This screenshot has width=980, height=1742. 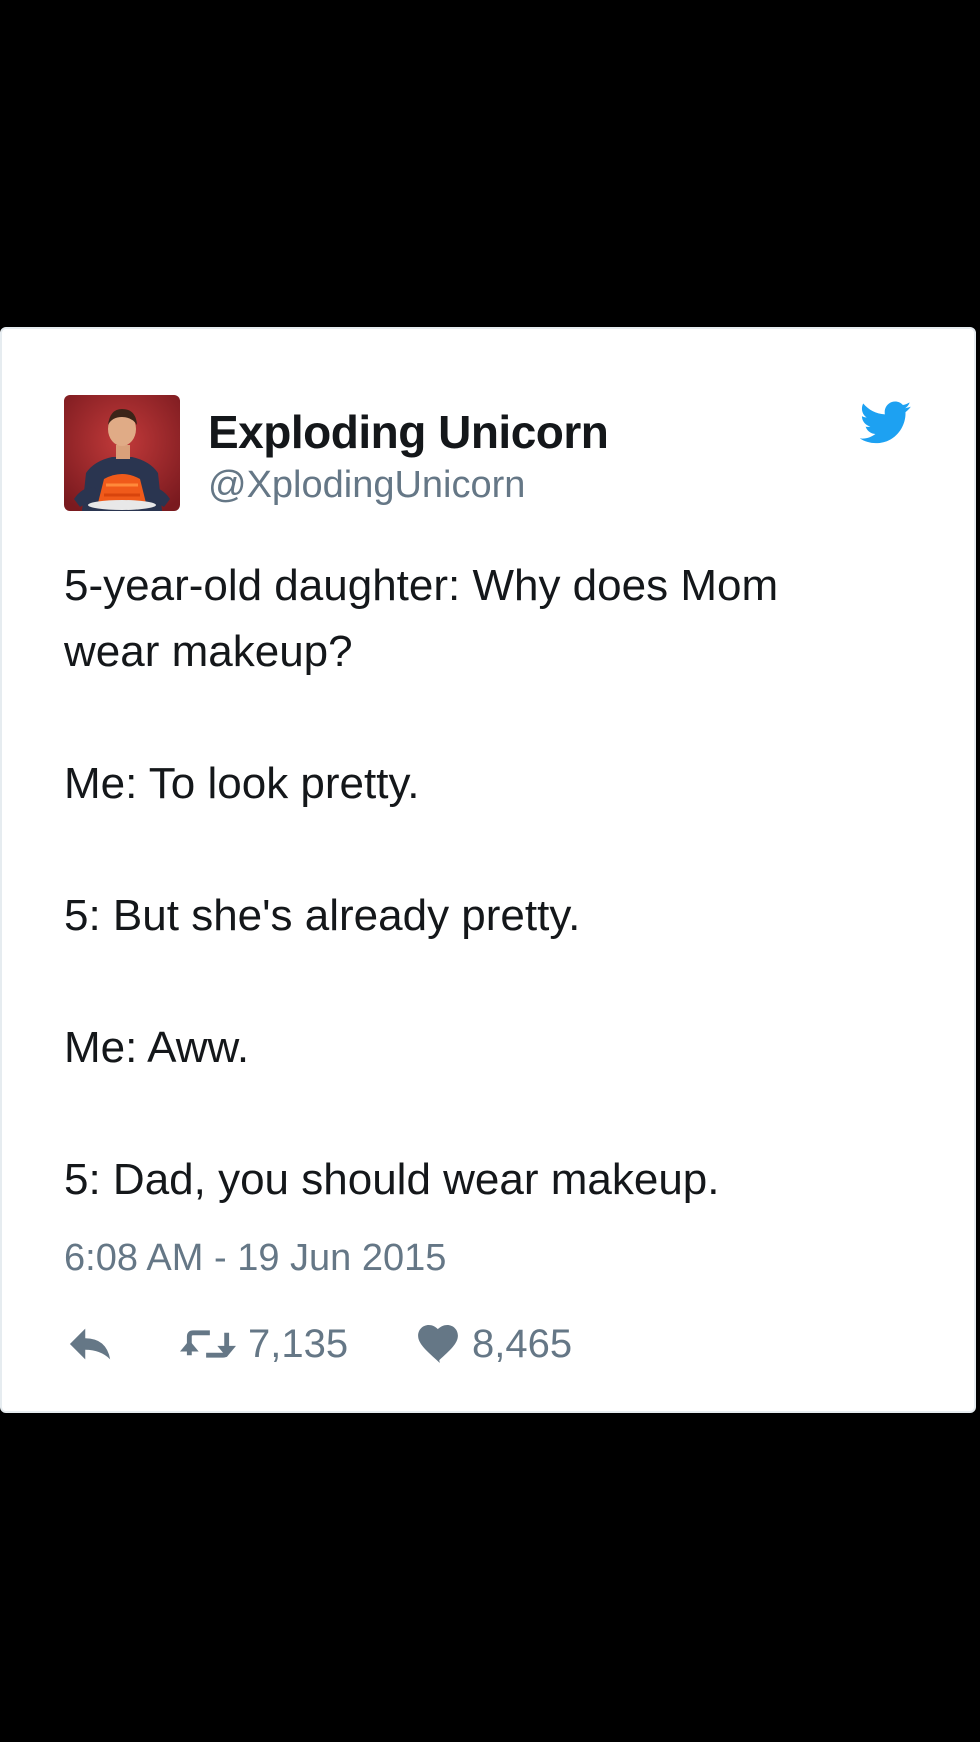 What do you see at coordinates (208, 1344) in the screenshot?
I see `retweet-icon` at bounding box center [208, 1344].